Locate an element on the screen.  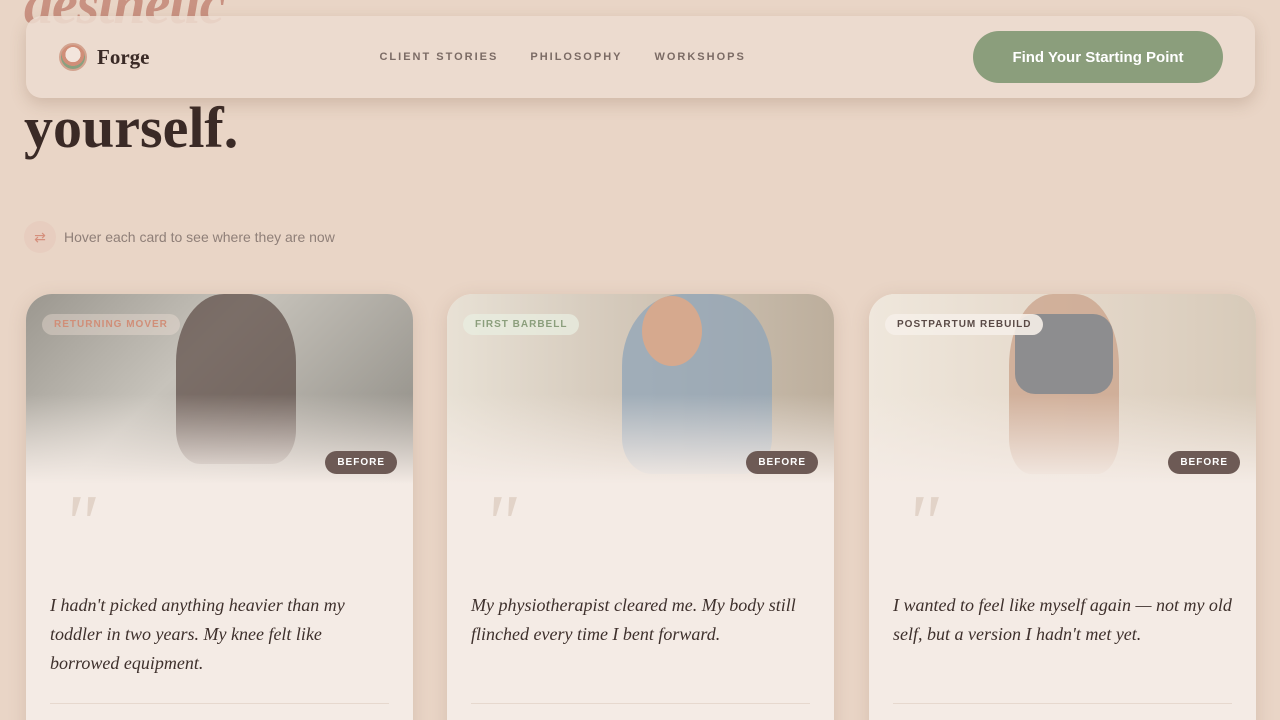
nav-links: CLIENT STORIES PHILOSOPHY WORKSHOPS is located at coordinates (562, 57).